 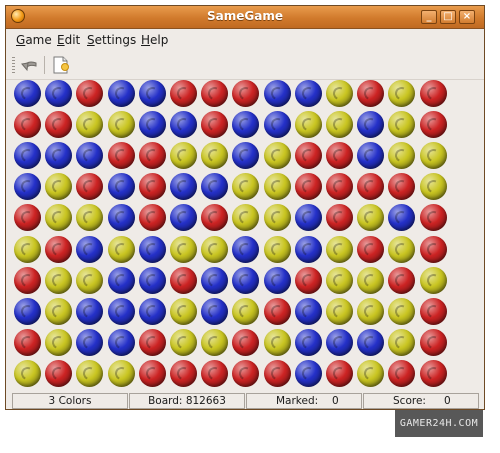 I want to click on menu-edit: Edit, so click(x=68, y=40).